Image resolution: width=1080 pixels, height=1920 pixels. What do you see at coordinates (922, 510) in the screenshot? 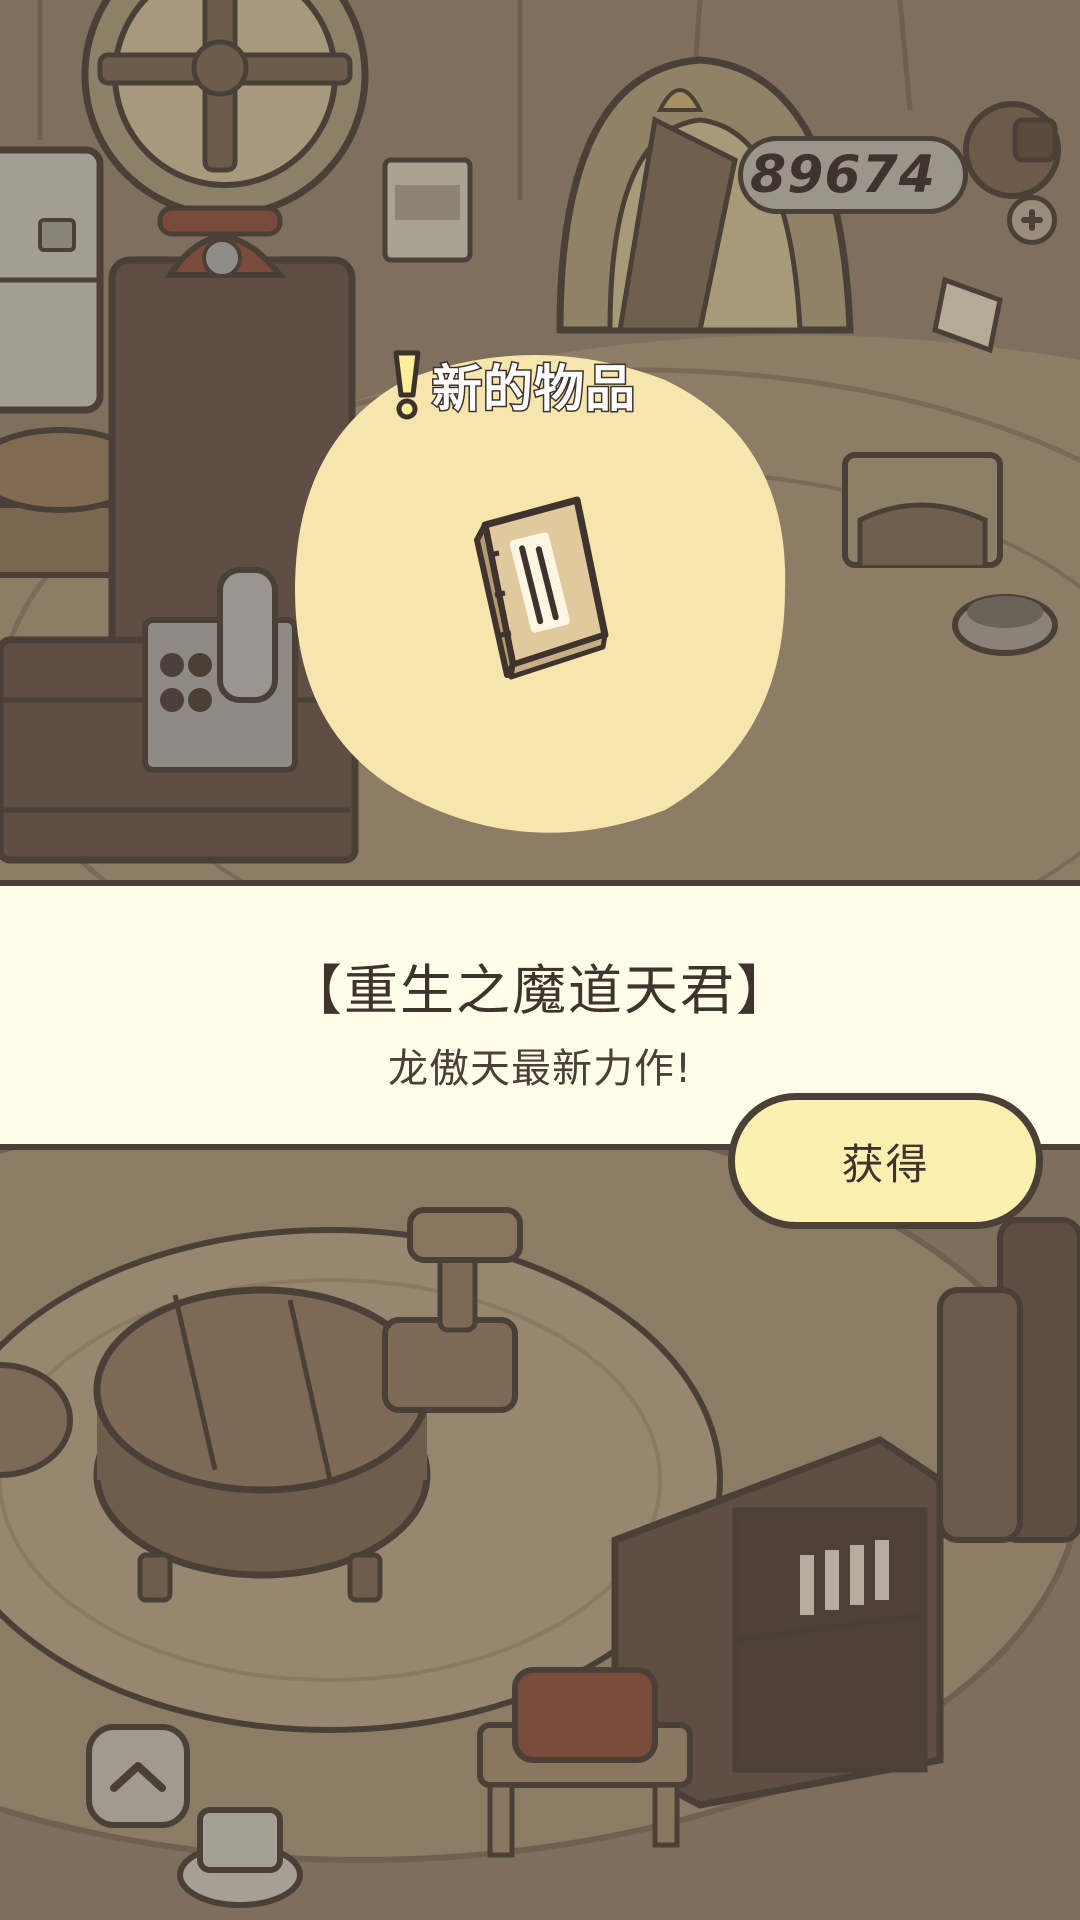
I see `right-crate` at bounding box center [922, 510].